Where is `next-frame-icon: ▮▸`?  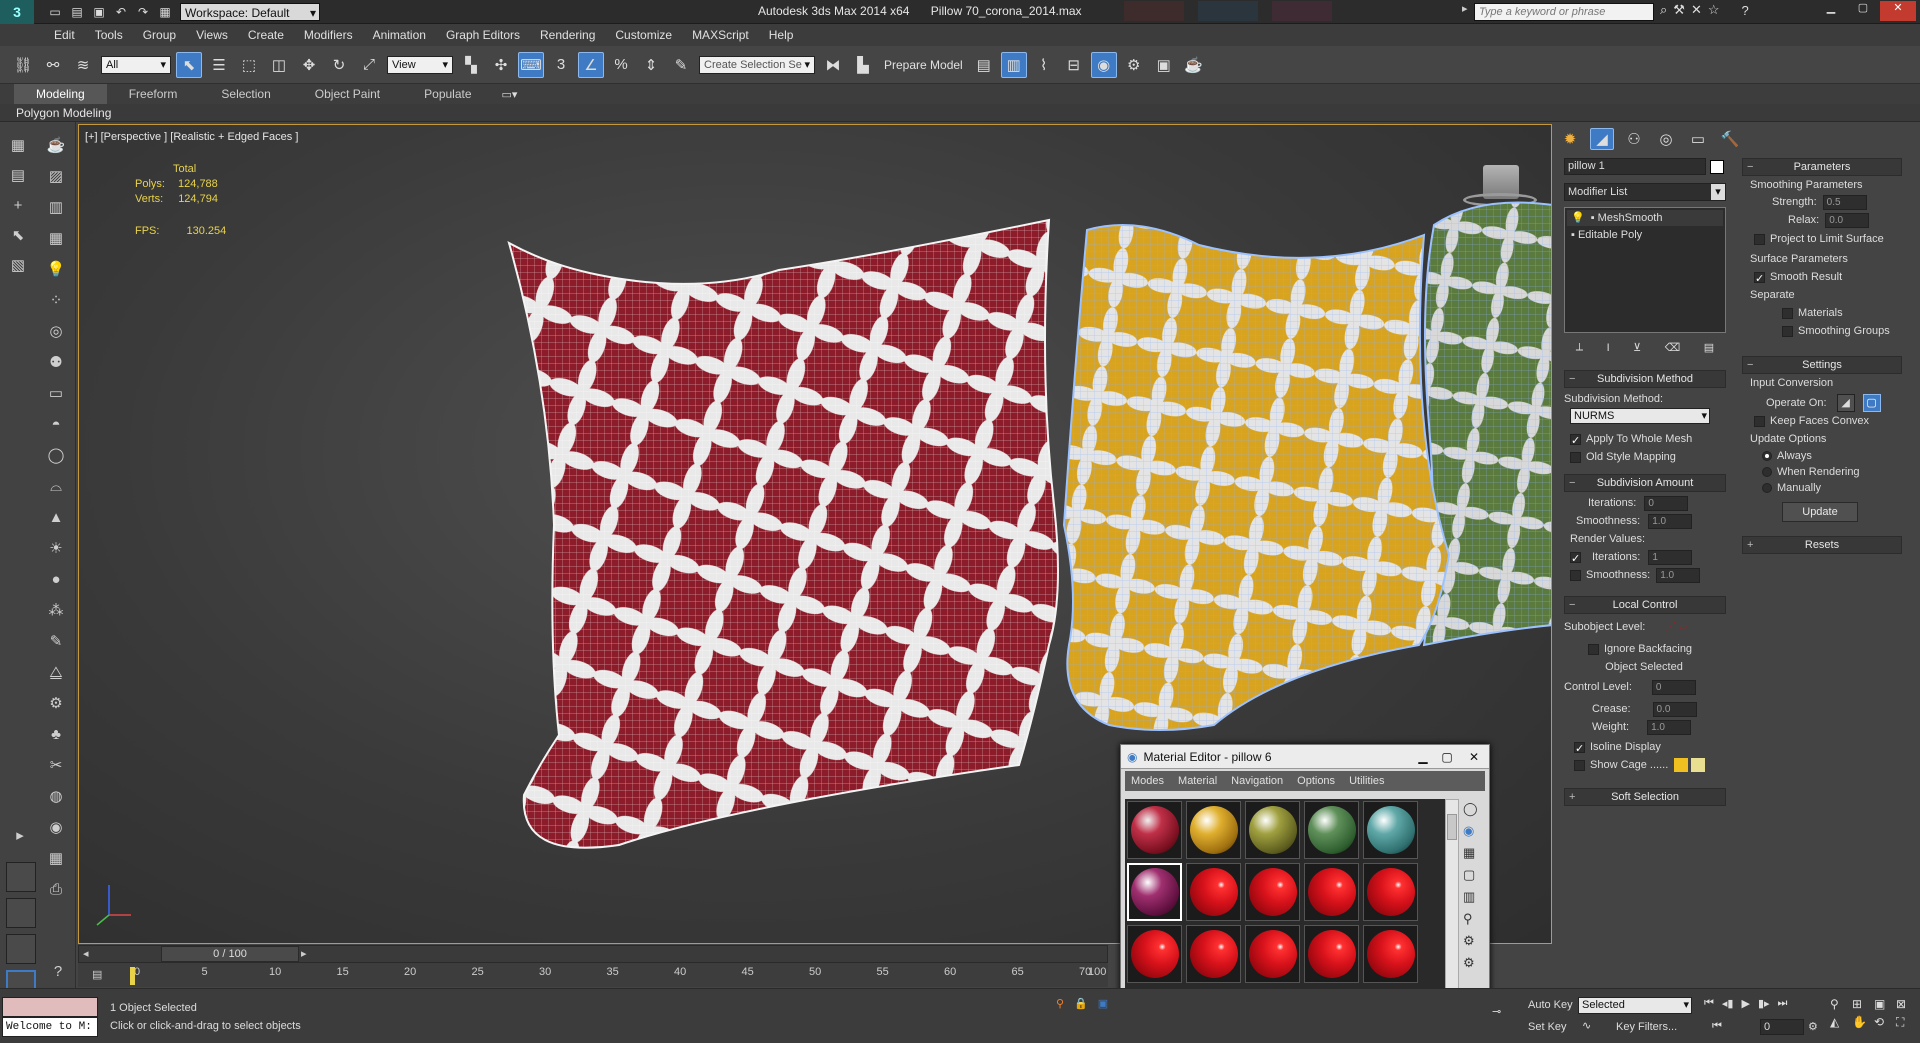 next-frame-icon: ▮▸ is located at coordinates (1764, 1003).